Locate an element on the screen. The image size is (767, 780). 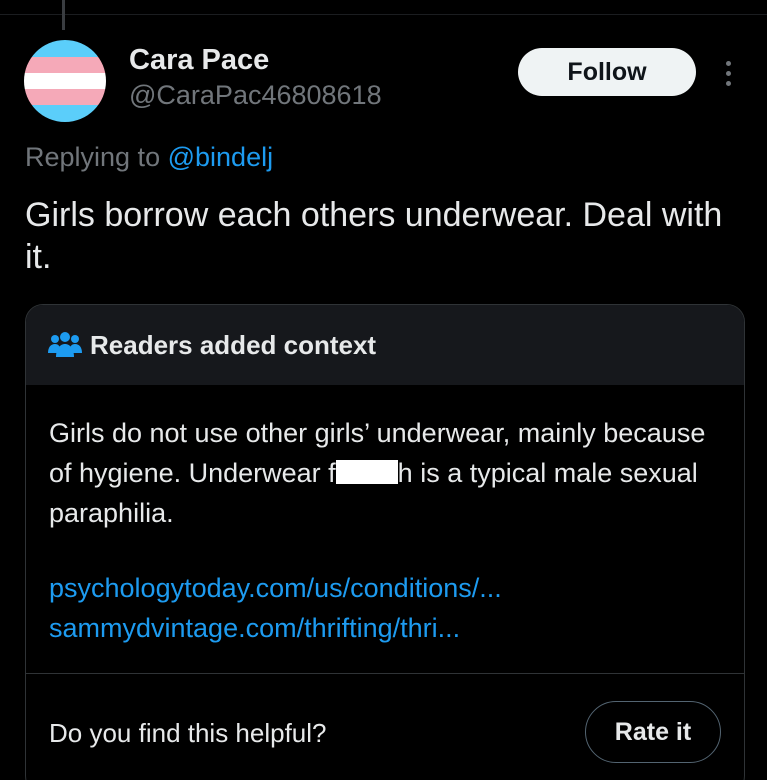
rate-it-button: Rate it is located at coordinates (653, 732).